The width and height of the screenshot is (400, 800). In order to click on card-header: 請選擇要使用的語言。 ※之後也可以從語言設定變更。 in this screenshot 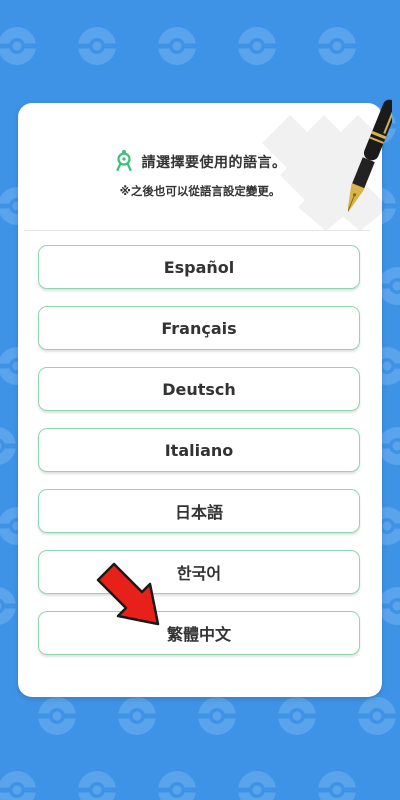, I will do `click(200, 167)`.